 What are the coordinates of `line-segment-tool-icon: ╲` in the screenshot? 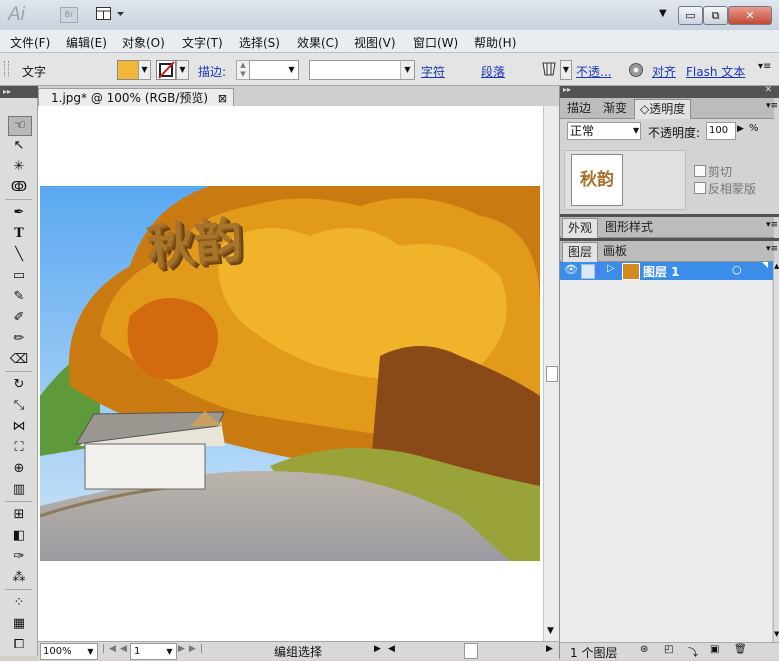 It's located at (19, 255).